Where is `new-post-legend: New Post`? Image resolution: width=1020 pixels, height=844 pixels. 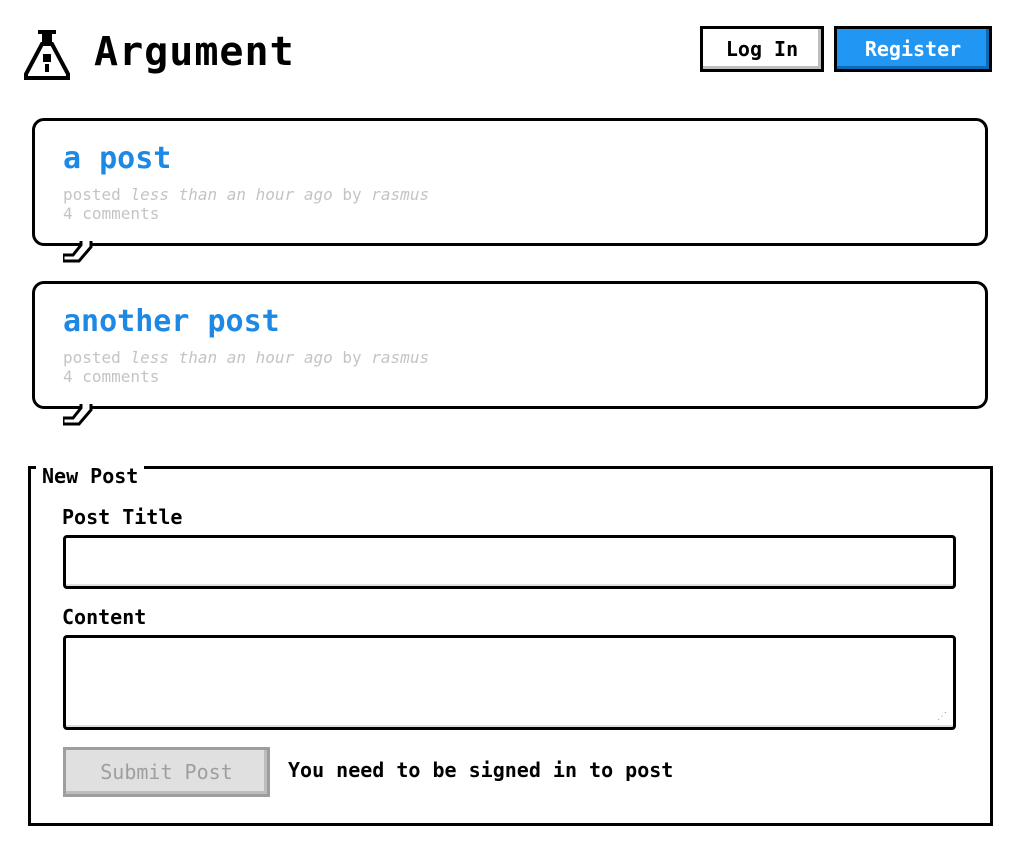
new-post-legend: New Post is located at coordinates (90, 476).